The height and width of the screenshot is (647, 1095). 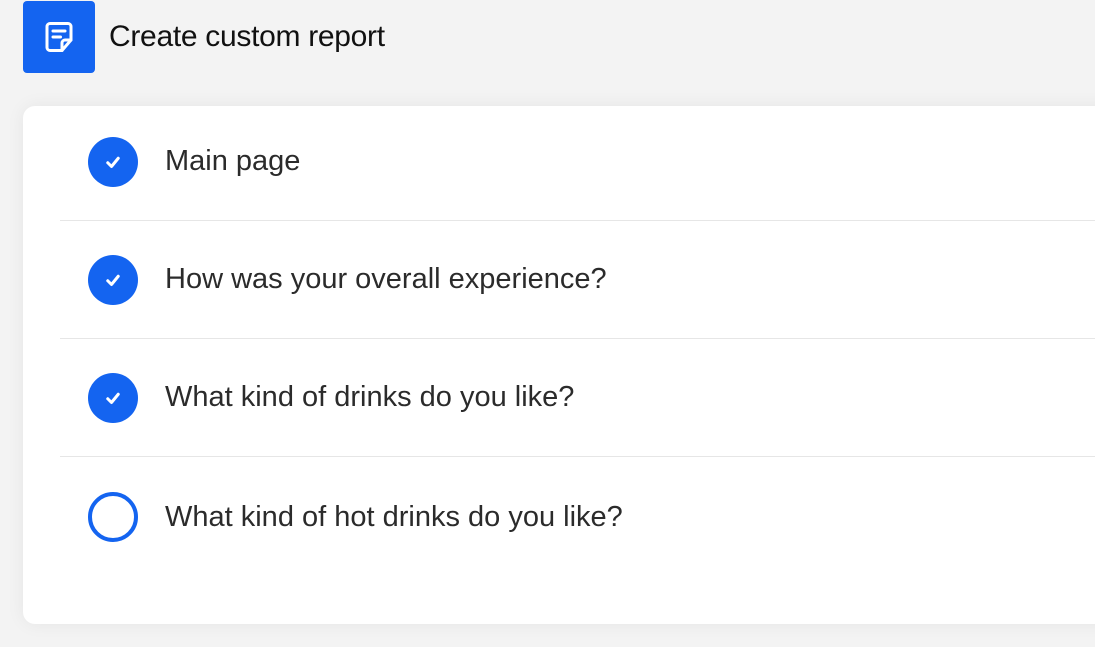 I want to click on step-label: Main page, so click(x=233, y=161).